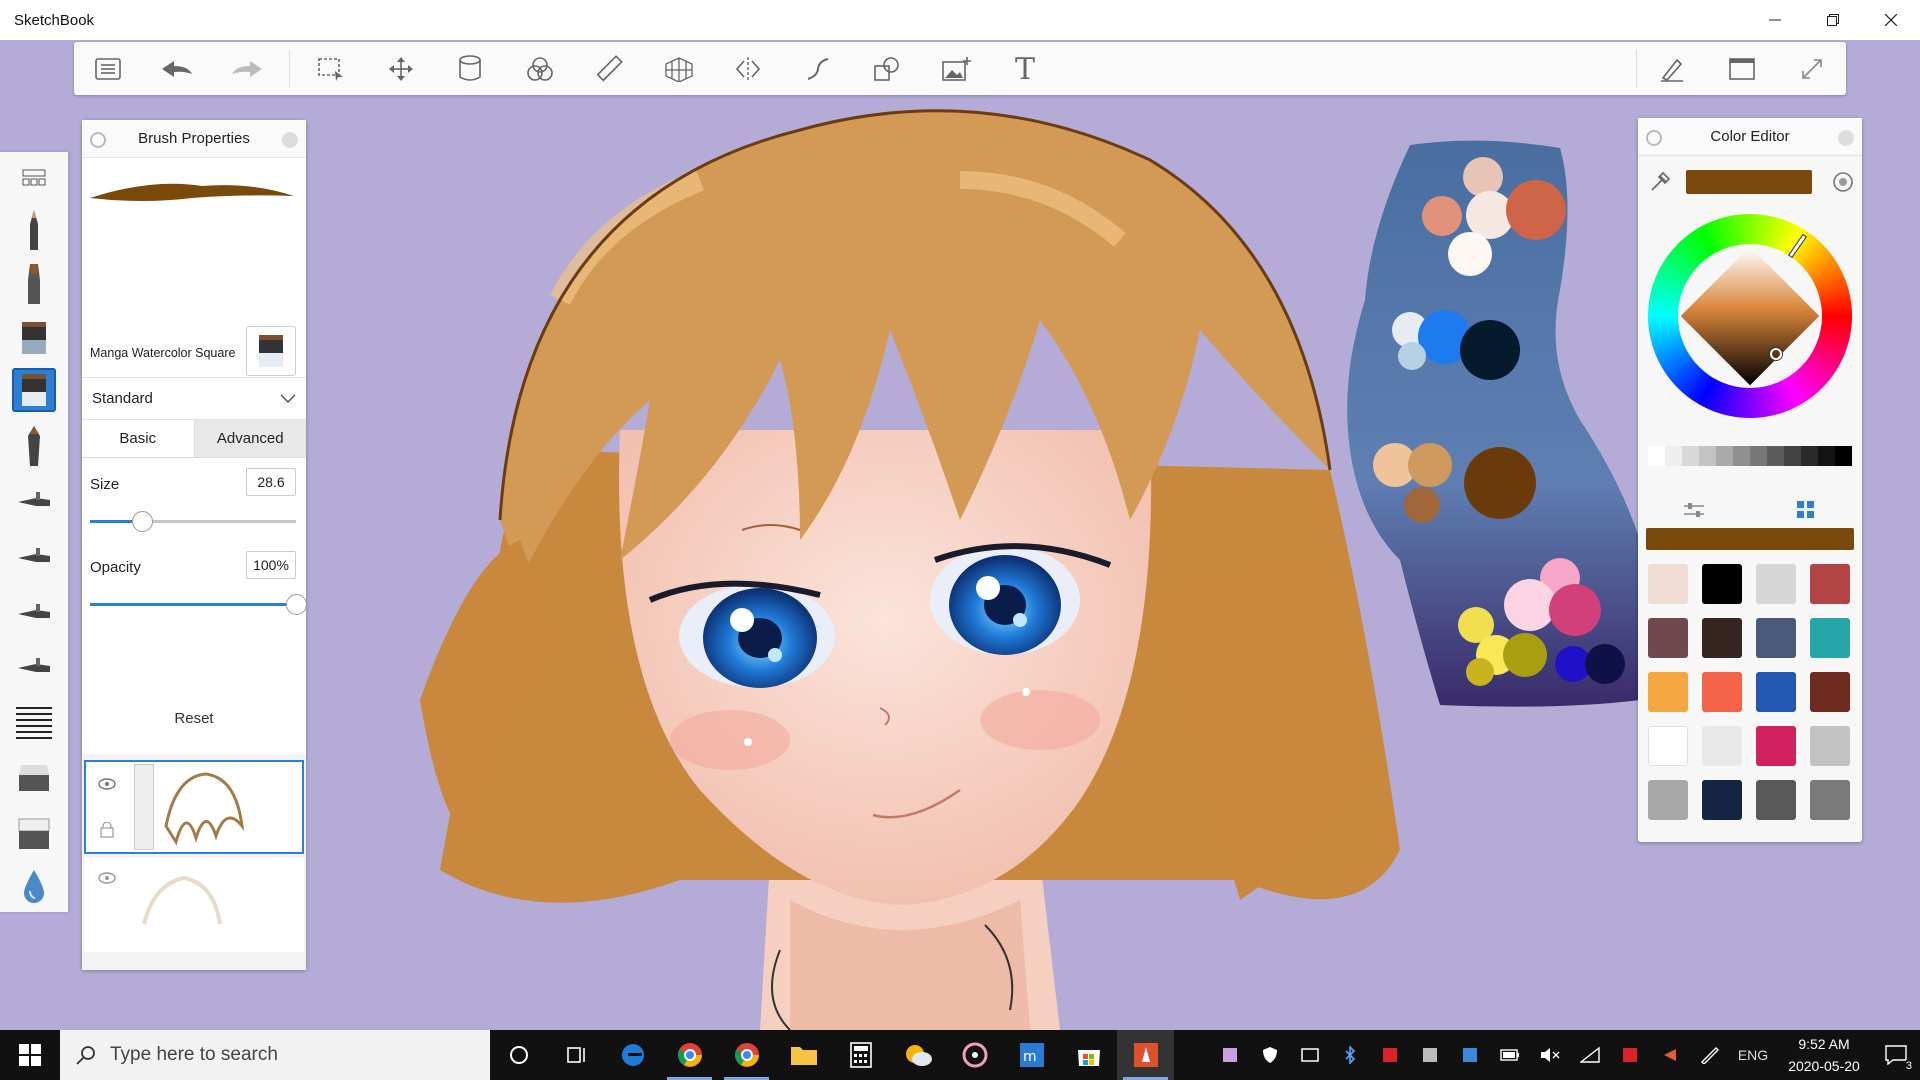  What do you see at coordinates (1812, 69) in the screenshot?
I see `fullscreen-button` at bounding box center [1812, 69].